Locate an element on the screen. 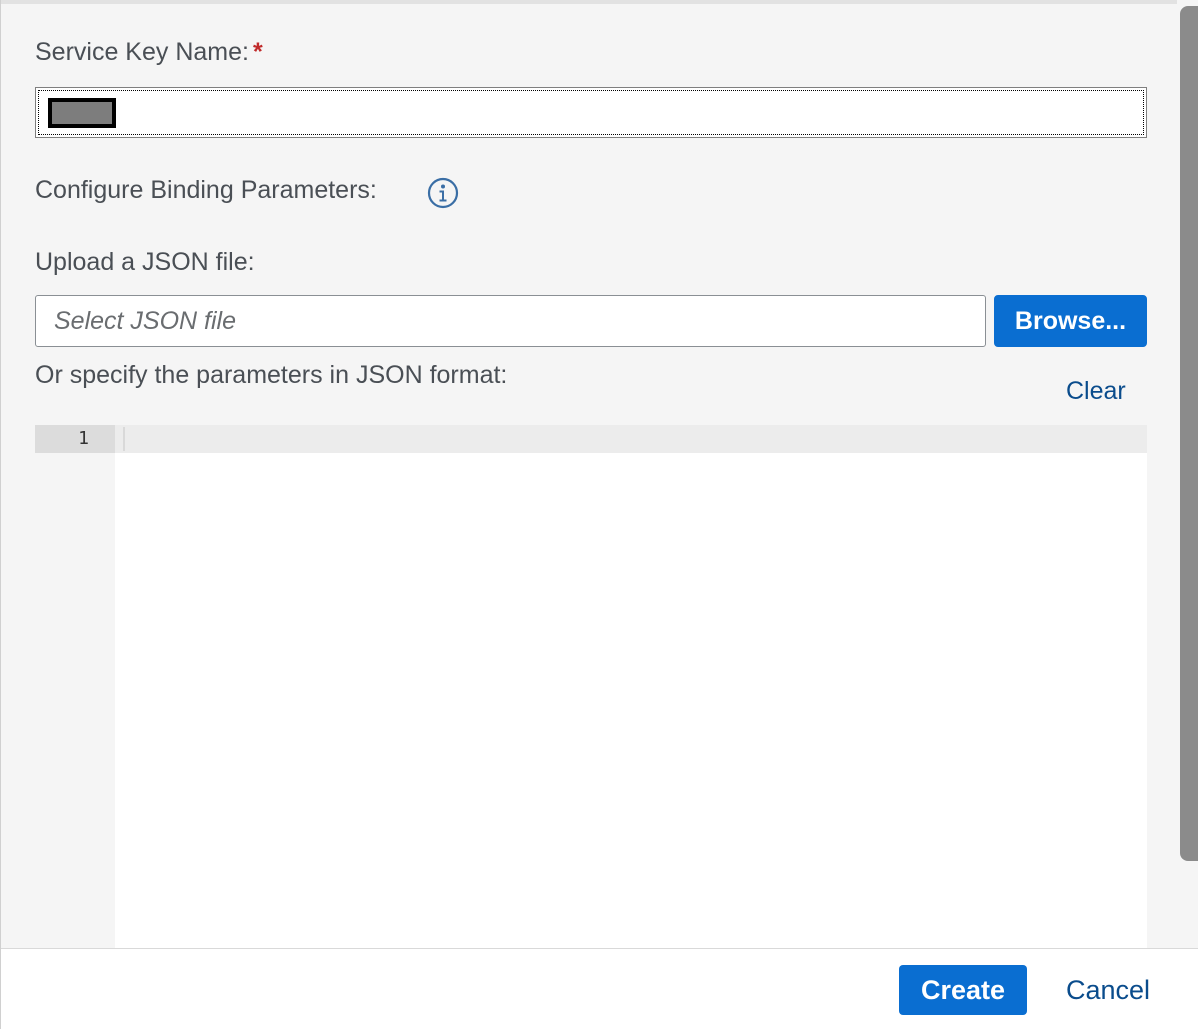 The image size is (1198, 1029). redacted-value is located at coordinates (82, 113).